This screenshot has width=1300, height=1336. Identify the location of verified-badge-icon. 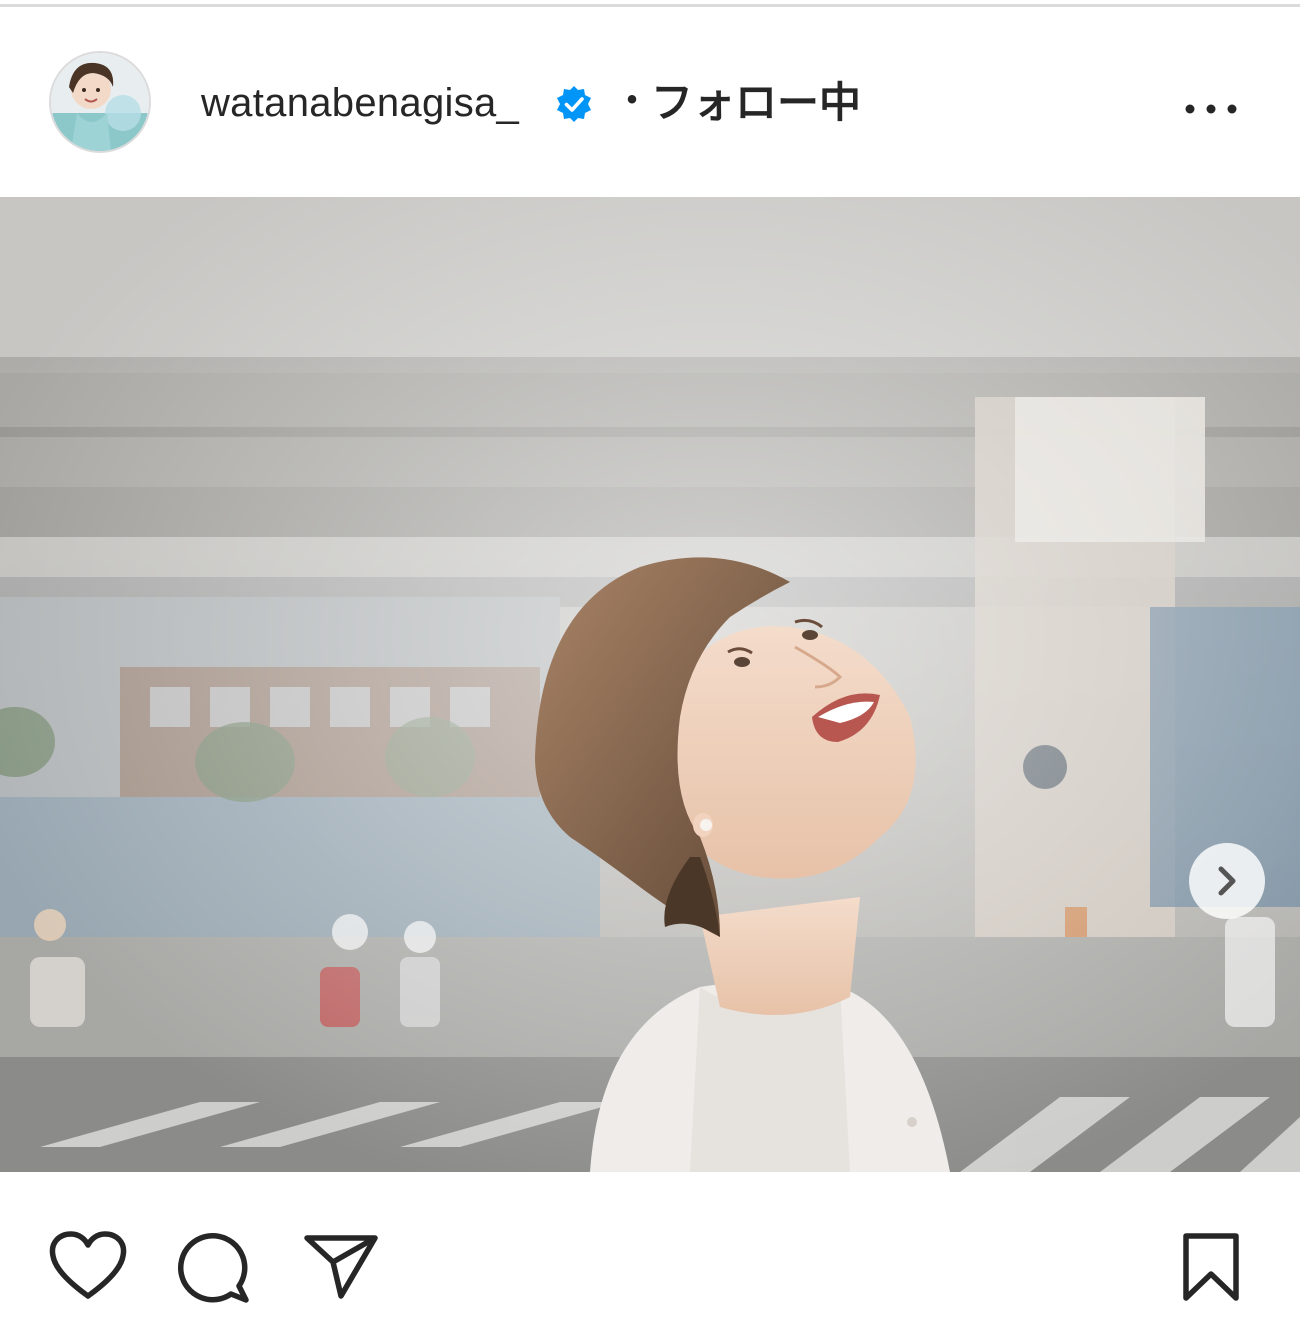
(574, 104).